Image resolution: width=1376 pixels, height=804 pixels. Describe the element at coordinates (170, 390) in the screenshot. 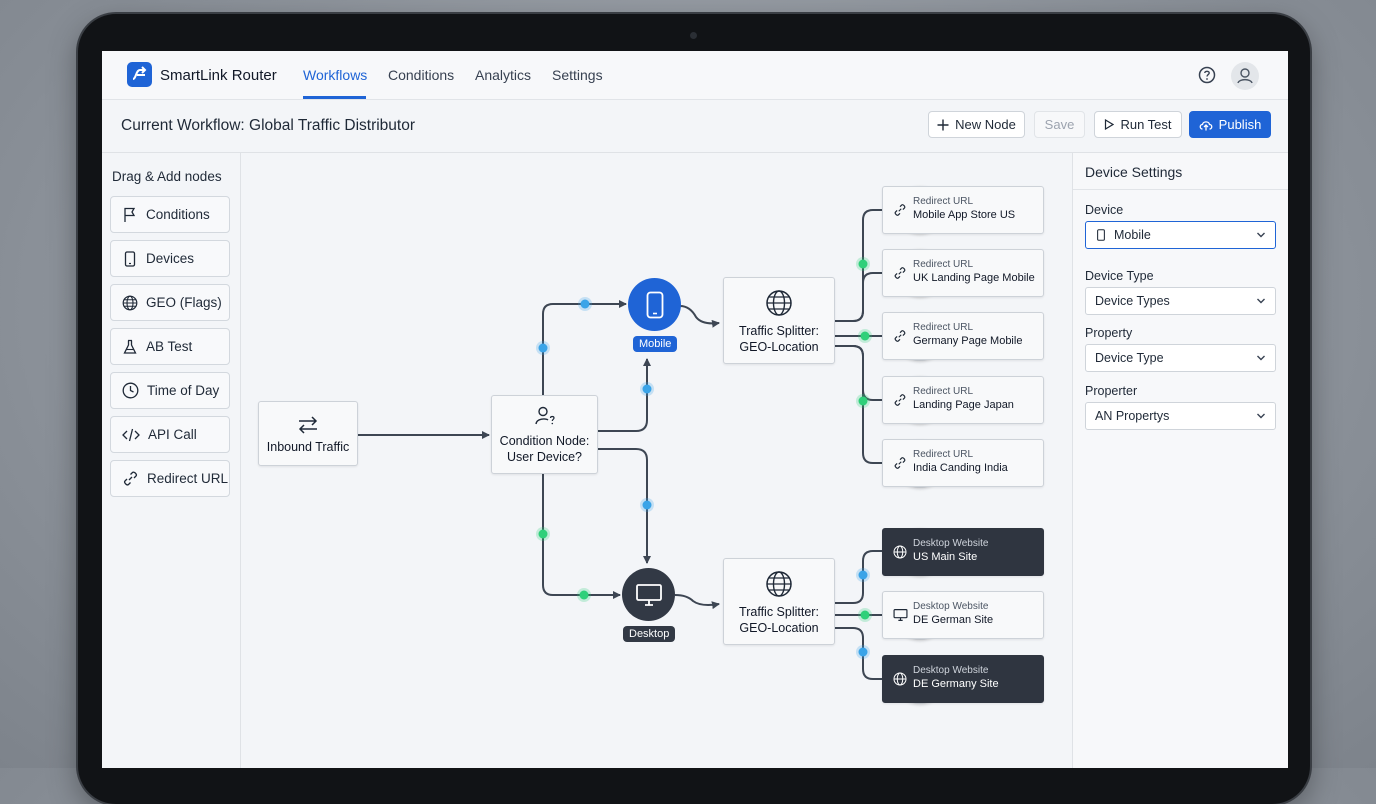

I see `palette-item-time-of-day: Time of Day` at that location.